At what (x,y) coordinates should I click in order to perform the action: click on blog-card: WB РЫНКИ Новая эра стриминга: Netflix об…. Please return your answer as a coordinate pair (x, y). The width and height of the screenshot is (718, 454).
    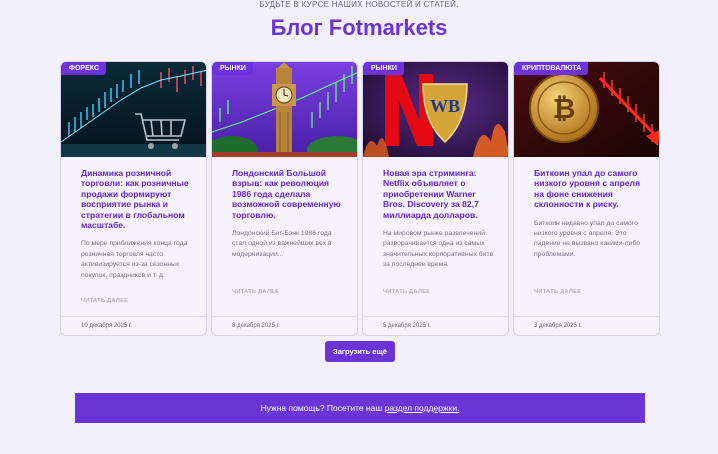
    Looking at the image, I should click on (435, 198).